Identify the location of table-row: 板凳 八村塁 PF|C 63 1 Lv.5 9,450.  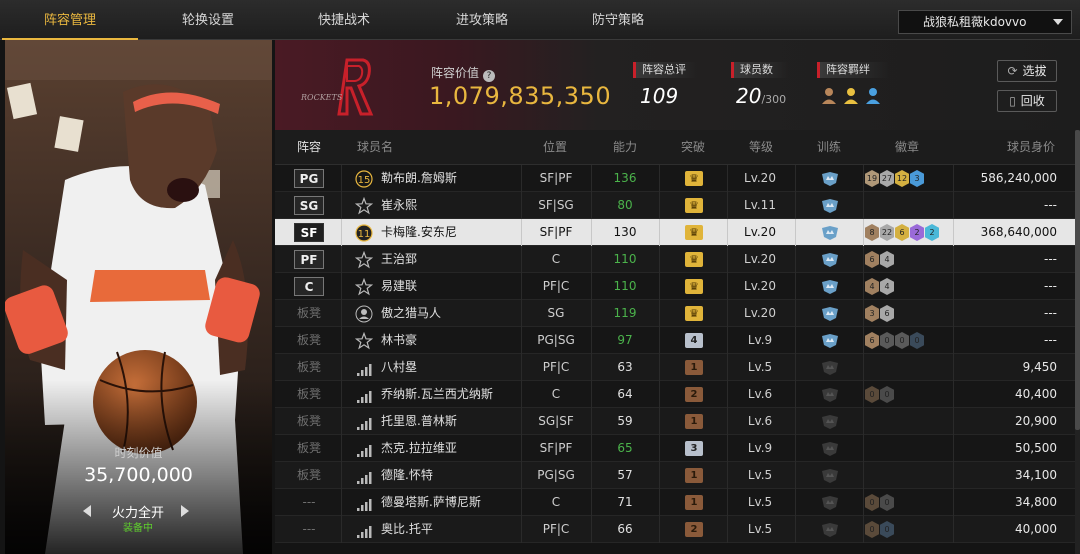
(675, 367).